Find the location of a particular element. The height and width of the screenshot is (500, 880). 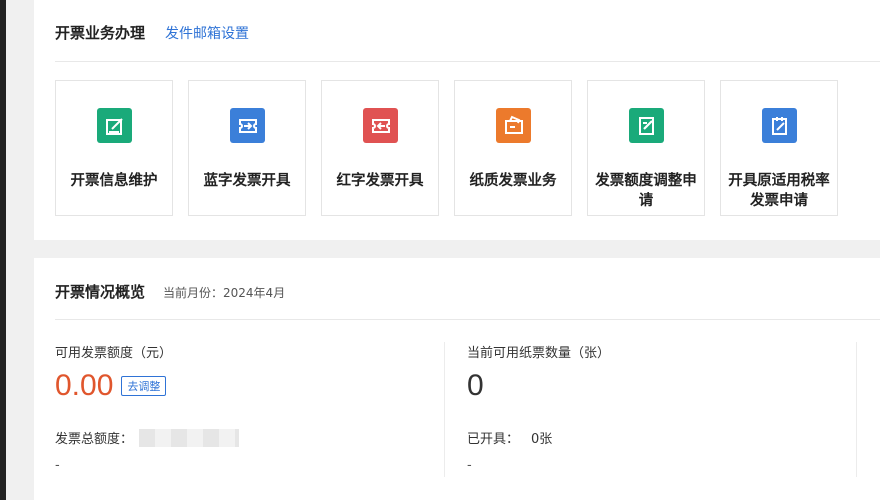

quota-adjust-icon is located at coordinates (646, 125).